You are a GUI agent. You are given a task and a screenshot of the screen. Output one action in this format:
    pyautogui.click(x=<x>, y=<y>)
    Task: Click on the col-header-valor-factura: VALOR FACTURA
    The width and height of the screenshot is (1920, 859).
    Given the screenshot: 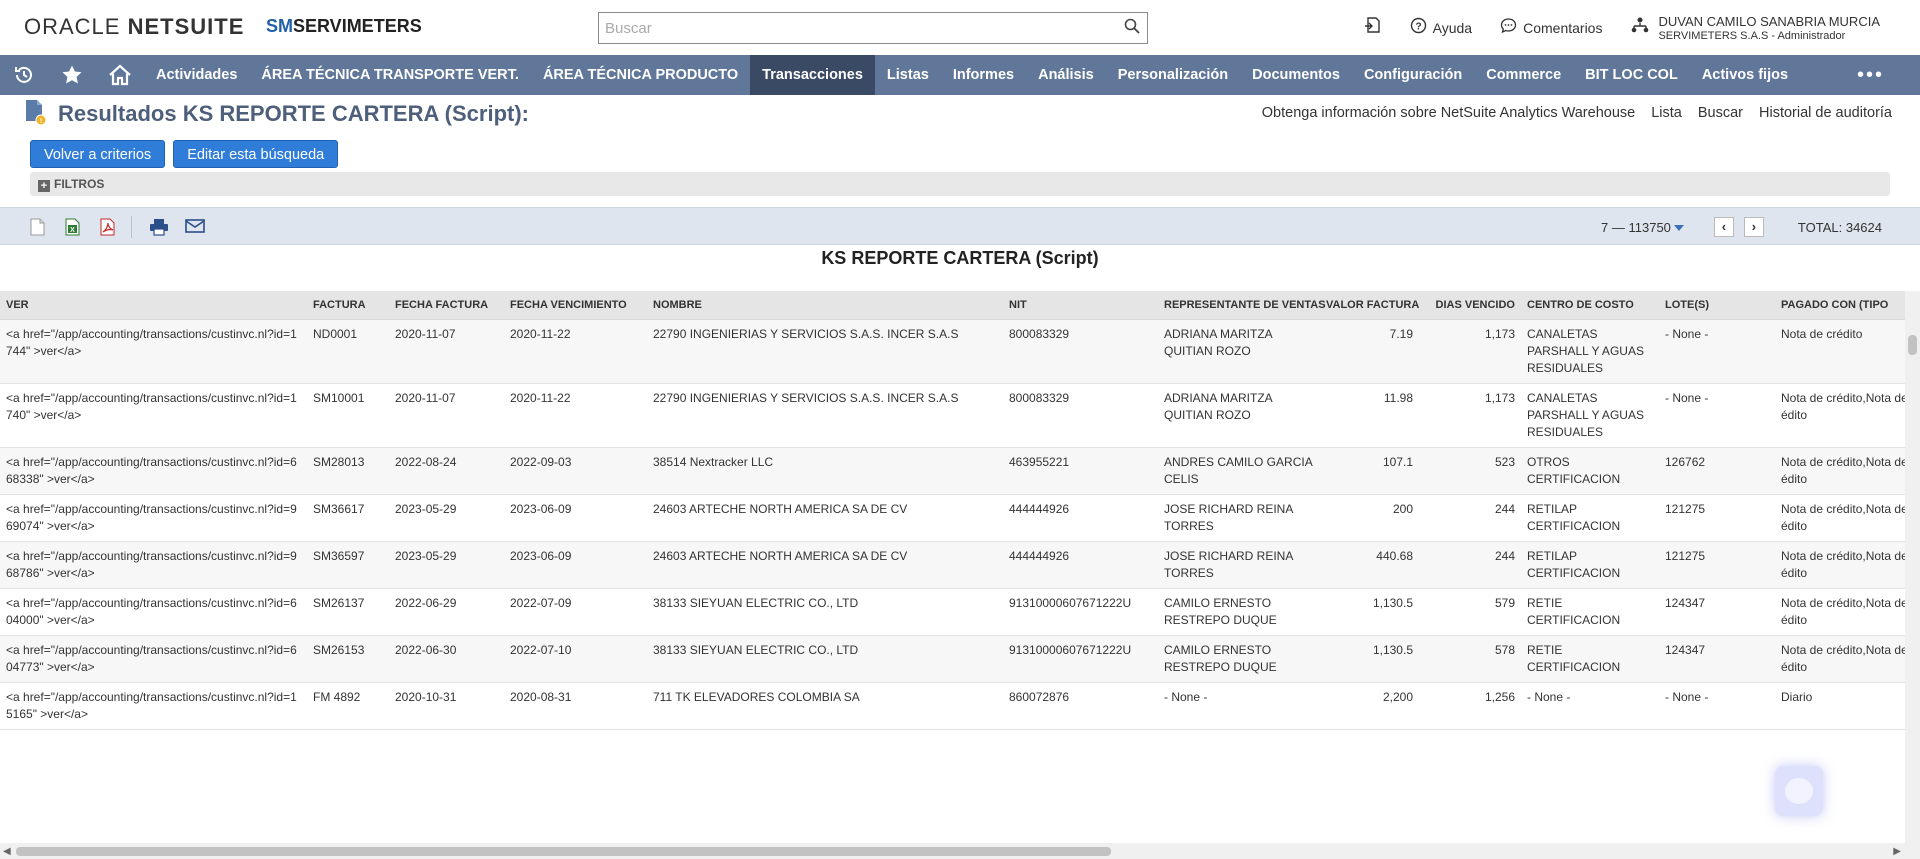 What is the action you would take?
    pyautogui.click(x=1369, y=305)
    